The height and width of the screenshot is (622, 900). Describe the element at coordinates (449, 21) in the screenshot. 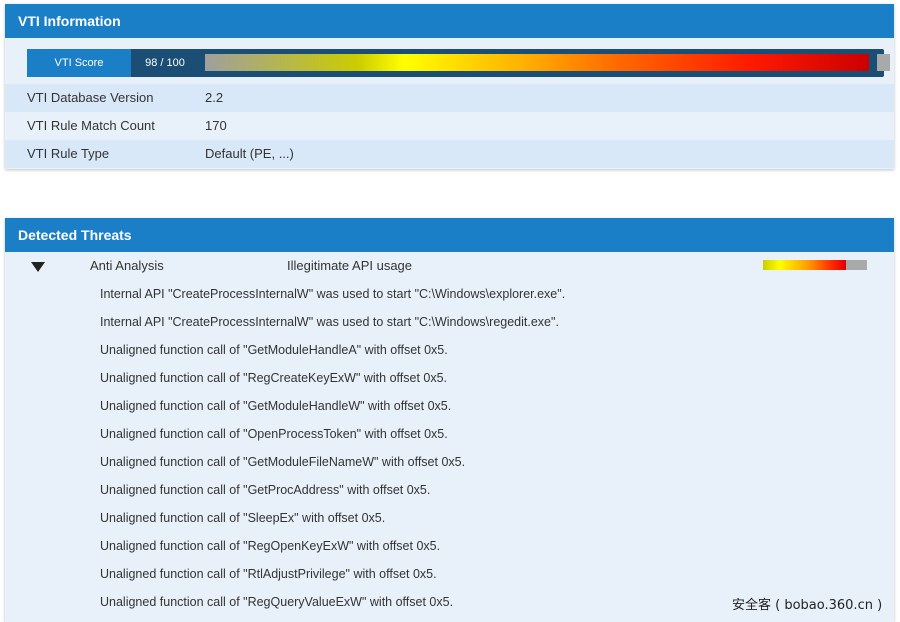

I see `vti-panel-title: VTI Information` at that location.